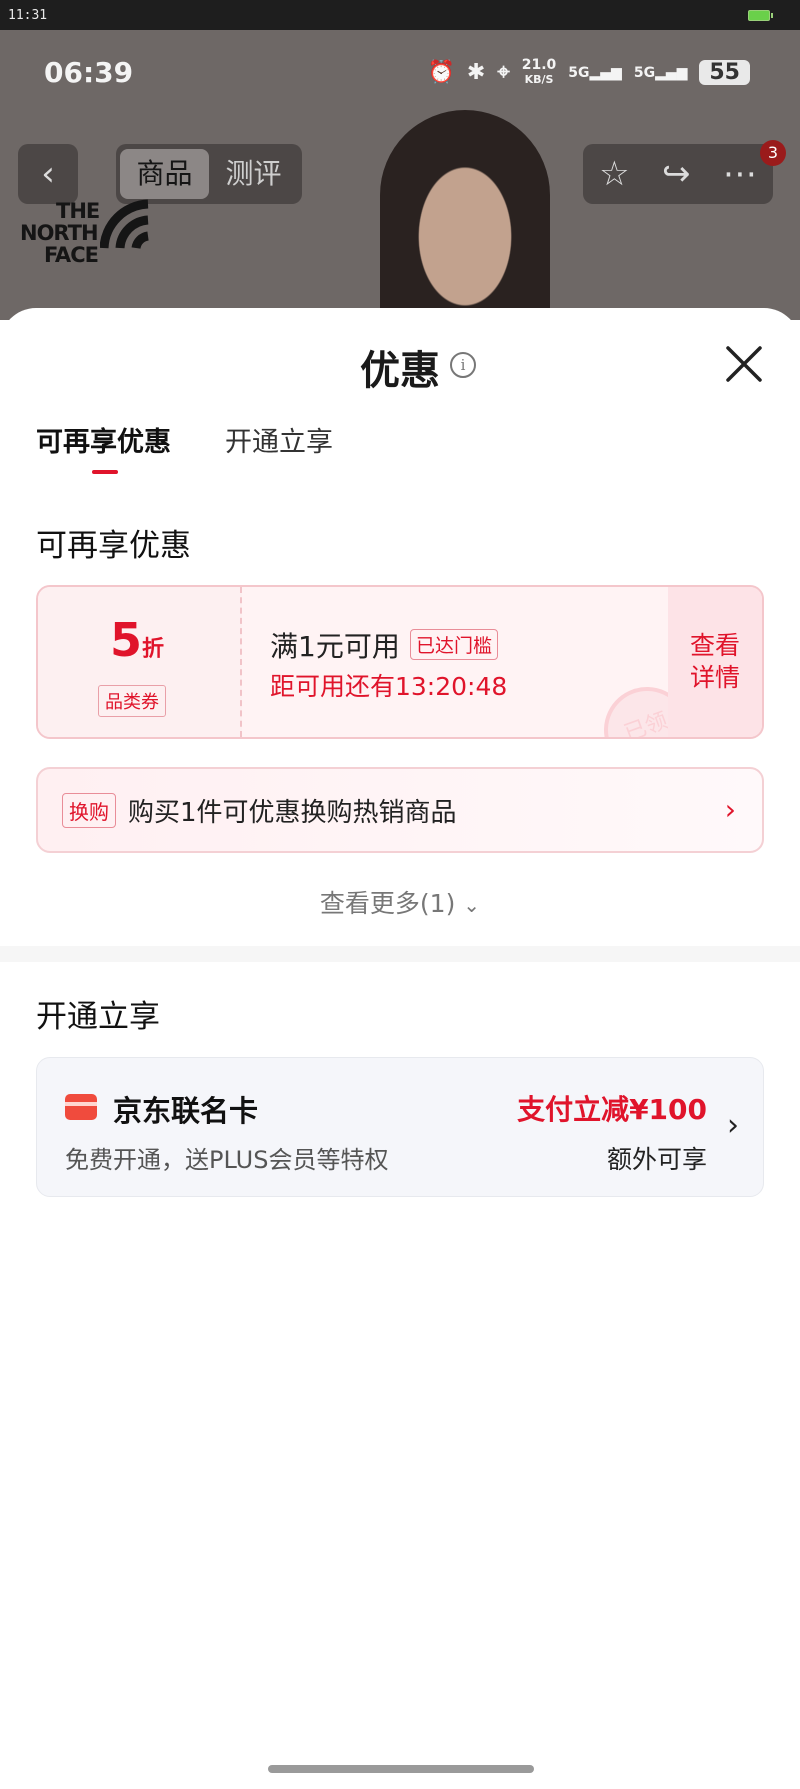 This screenshot has height=1789, width=800. What do you see at coordinates (126, 640) in the screenshot?
I see `discount-value: 5` at bounding box center [126, 640].